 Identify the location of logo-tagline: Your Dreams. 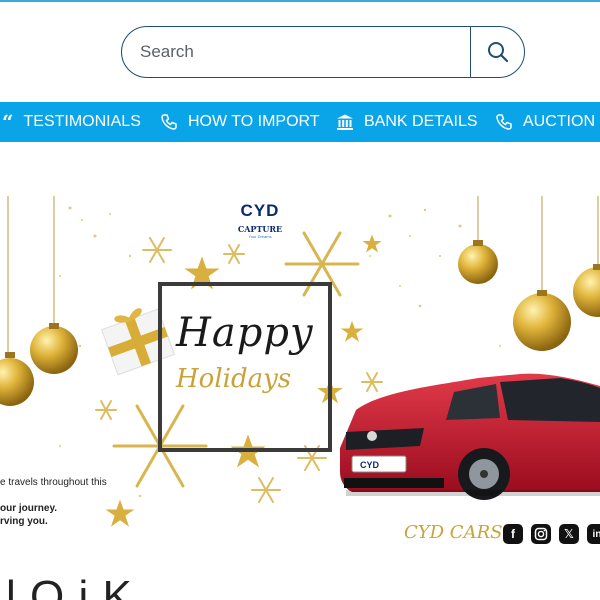
(260, 236).